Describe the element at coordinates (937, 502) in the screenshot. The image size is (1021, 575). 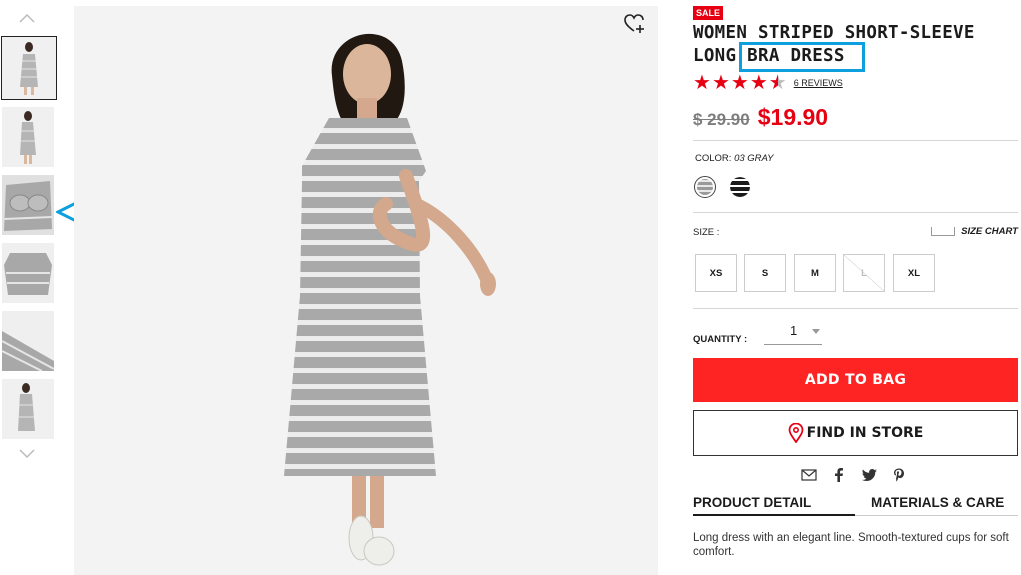
I see `tab-materials-care: MATERIALS & CARE` at that location.